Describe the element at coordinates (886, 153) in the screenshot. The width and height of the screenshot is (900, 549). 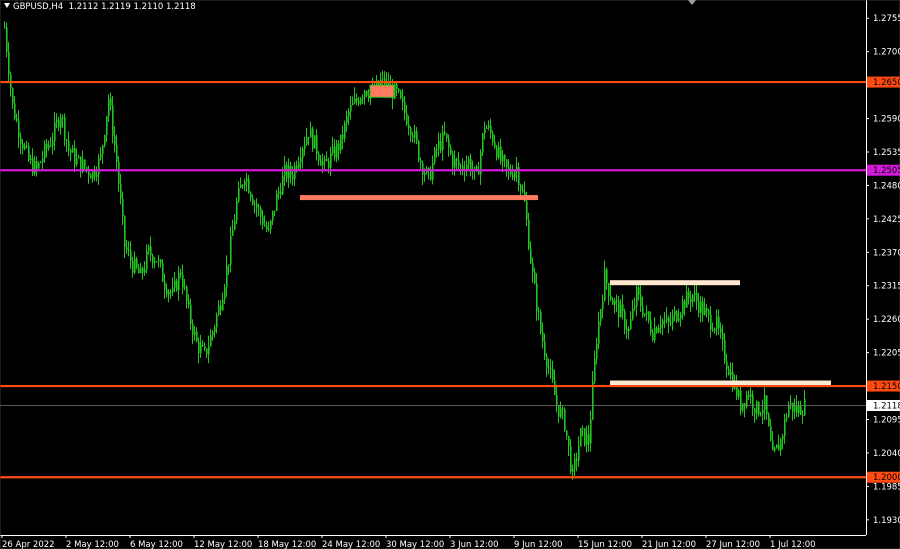
I see `y-tick-label: 1.2535` at that location.